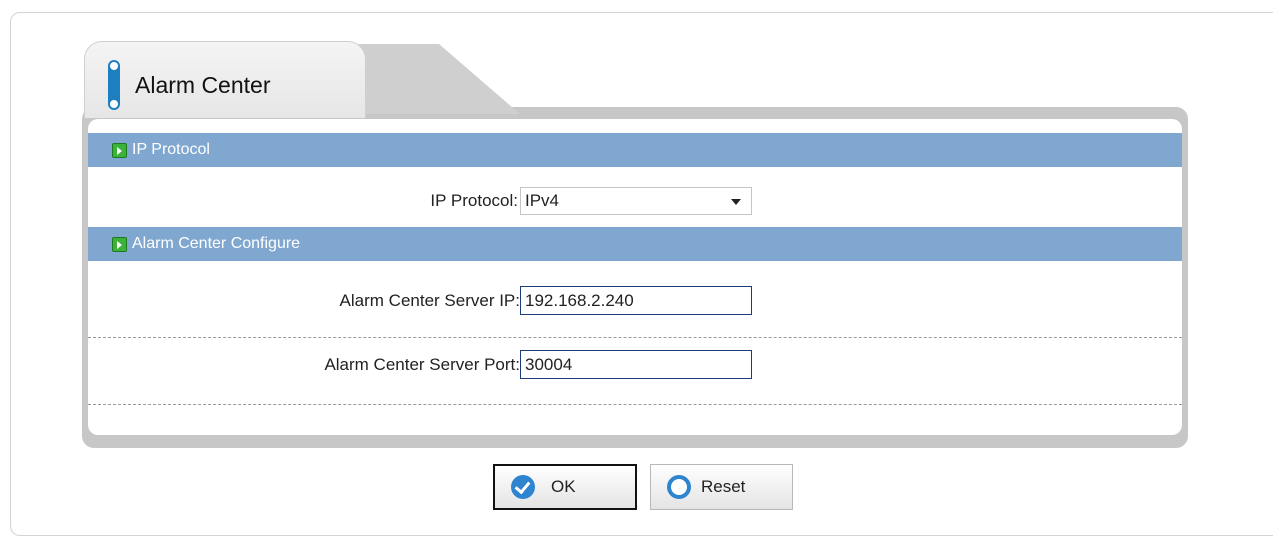 This screenshot has width=1273, height=542. I want to click on server-ip-input, so click(636, 300).